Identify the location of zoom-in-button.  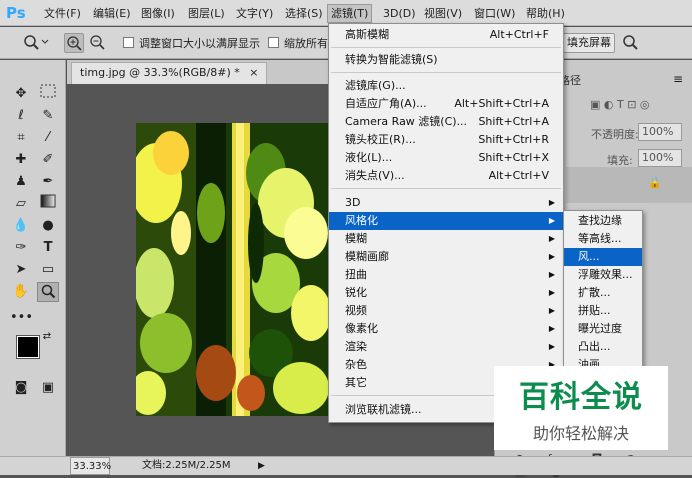
(74, 43).